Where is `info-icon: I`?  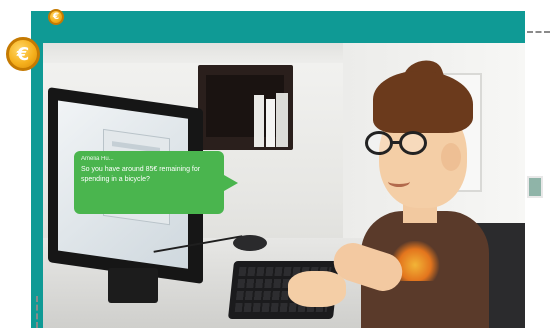 info-icon: I is located at coordinates (535, 237).